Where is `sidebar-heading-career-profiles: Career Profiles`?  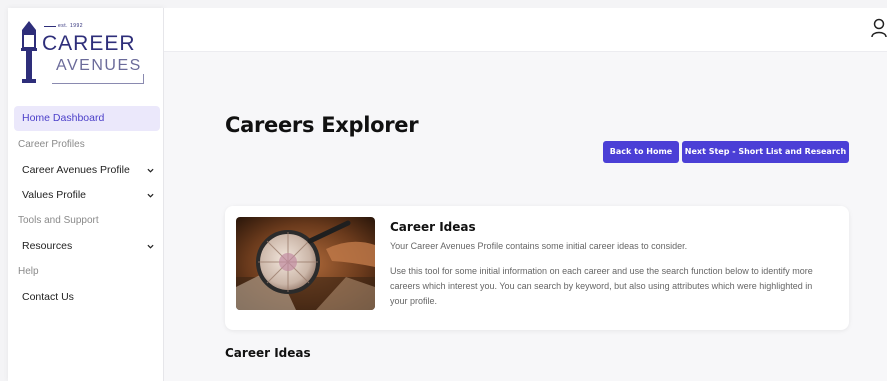
sidebar-heading-career-profiles: Career Profiles is located at coordinates (51, 144).